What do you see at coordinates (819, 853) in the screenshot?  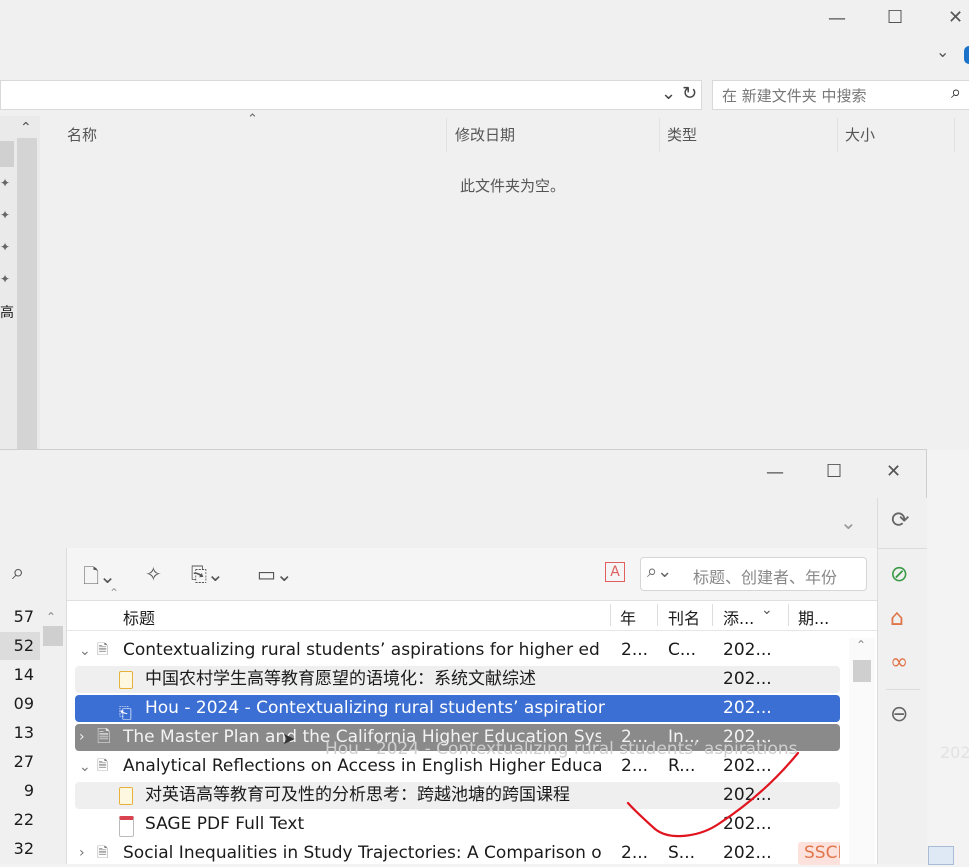 I see `ssci-tag: SSCI` at bounding box center [819, 853].